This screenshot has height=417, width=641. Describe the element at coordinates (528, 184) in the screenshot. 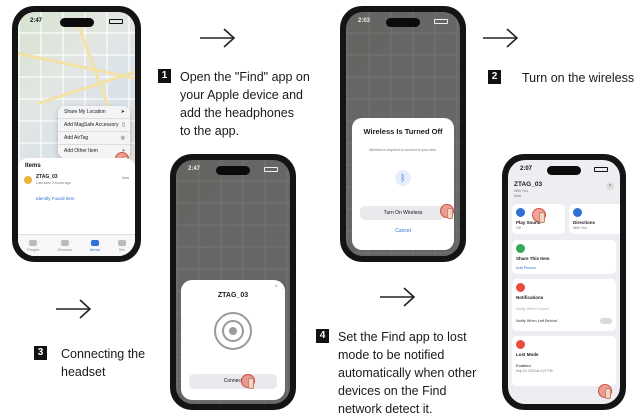

I see `item-title: ZTAG_03` at that location.